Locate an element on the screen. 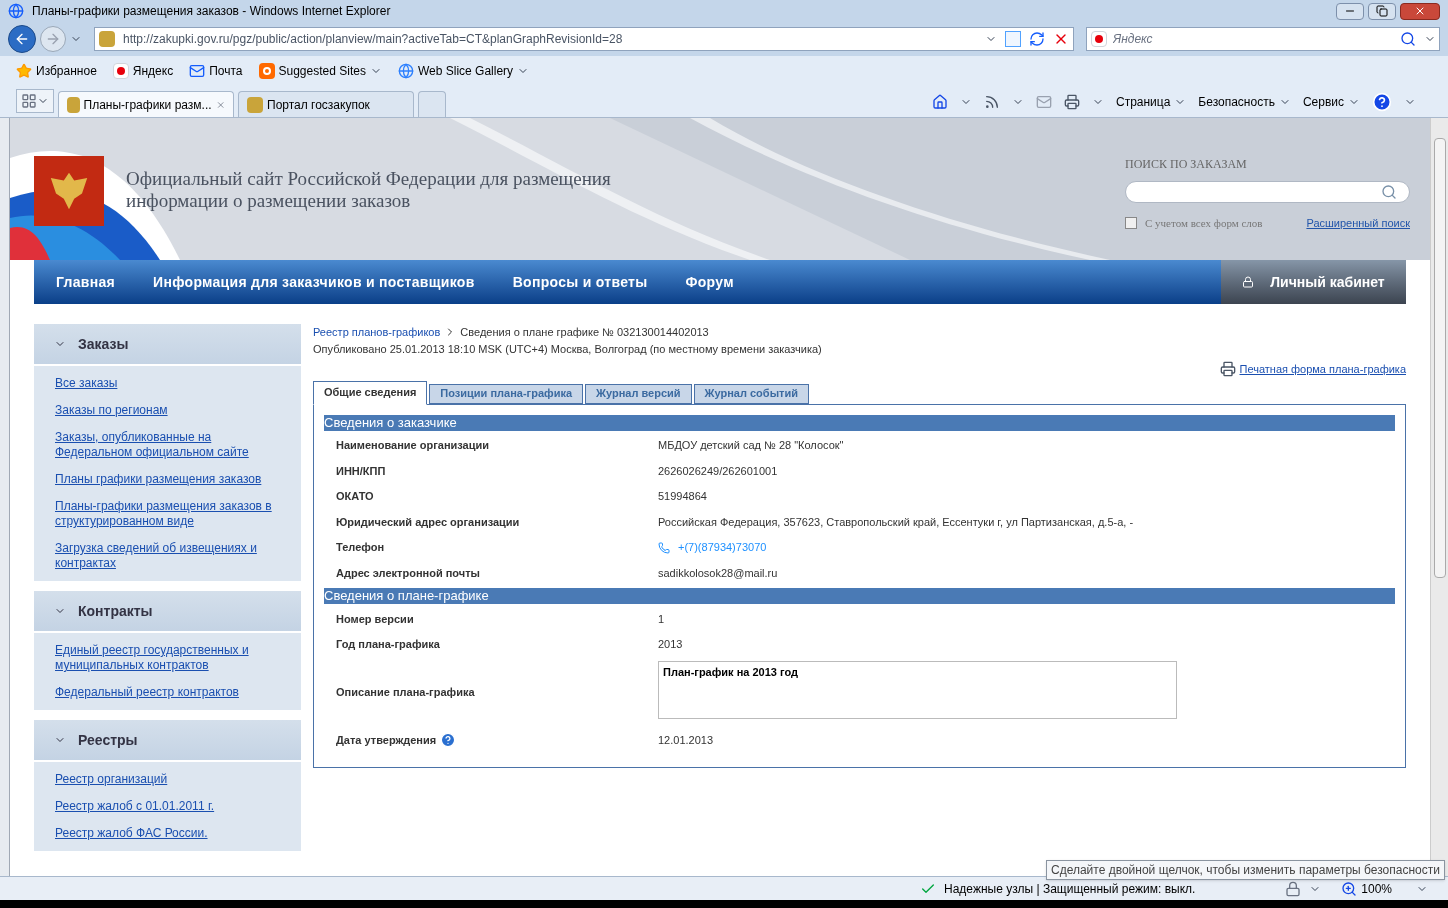  field-value: 12.01.2013 is located at coordinates (686, 740).